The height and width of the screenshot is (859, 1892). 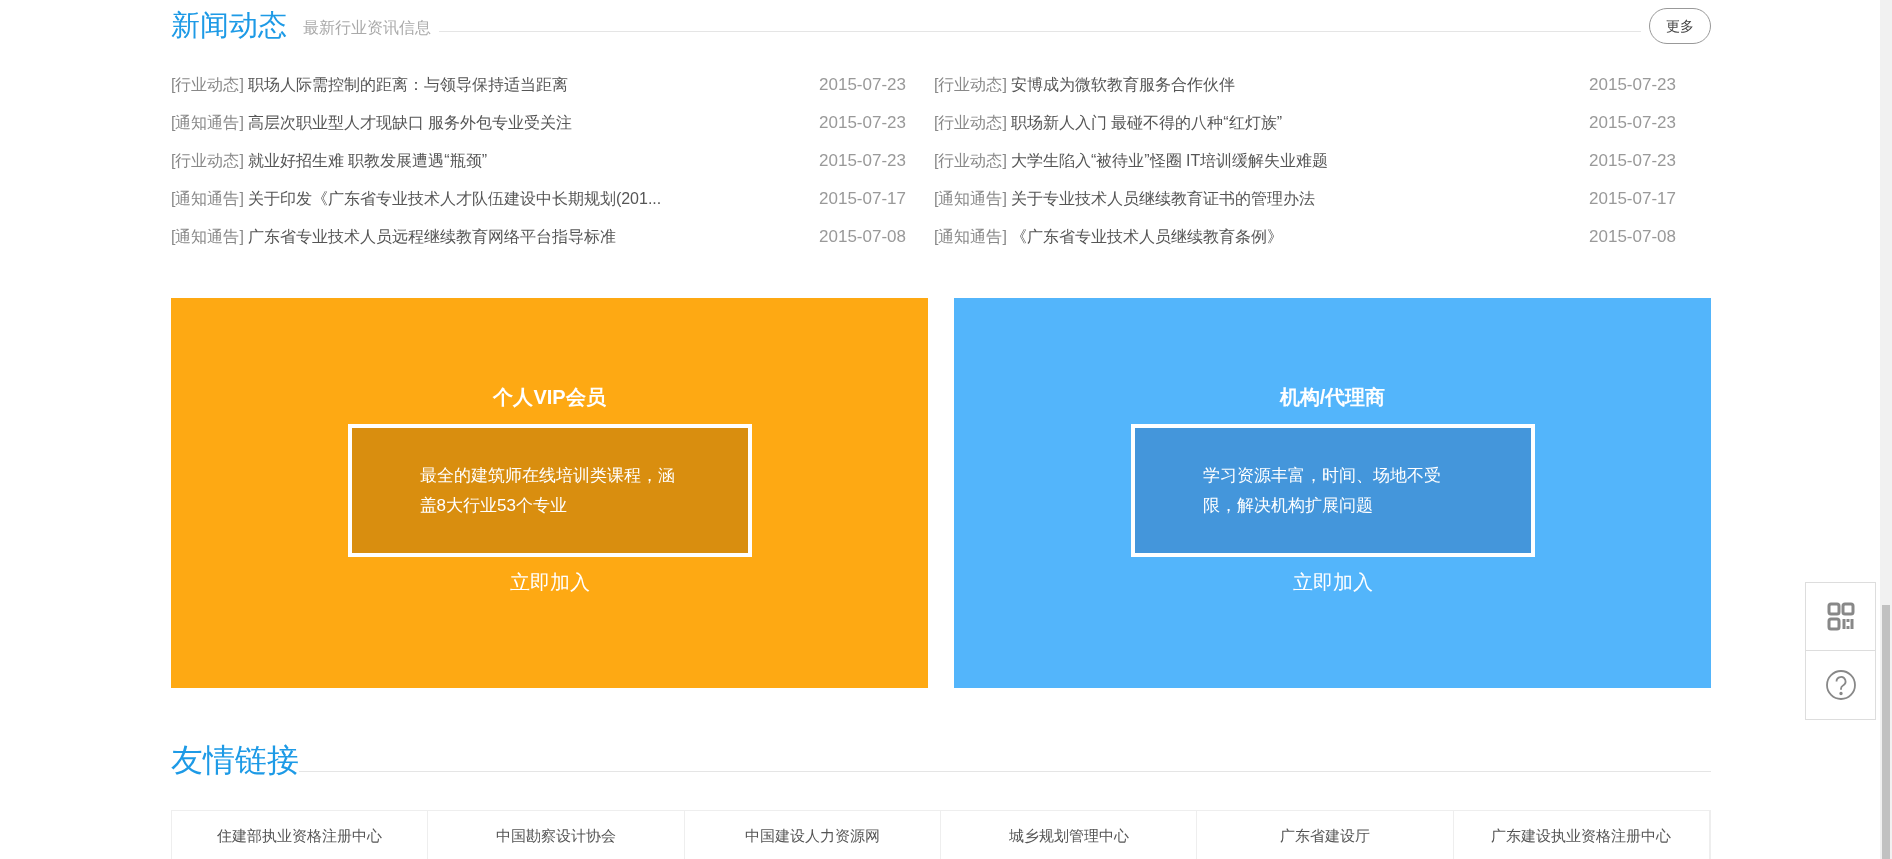 I want to click on section-subtitle: 最新行业资讯信息, so click(x=367, y=28).